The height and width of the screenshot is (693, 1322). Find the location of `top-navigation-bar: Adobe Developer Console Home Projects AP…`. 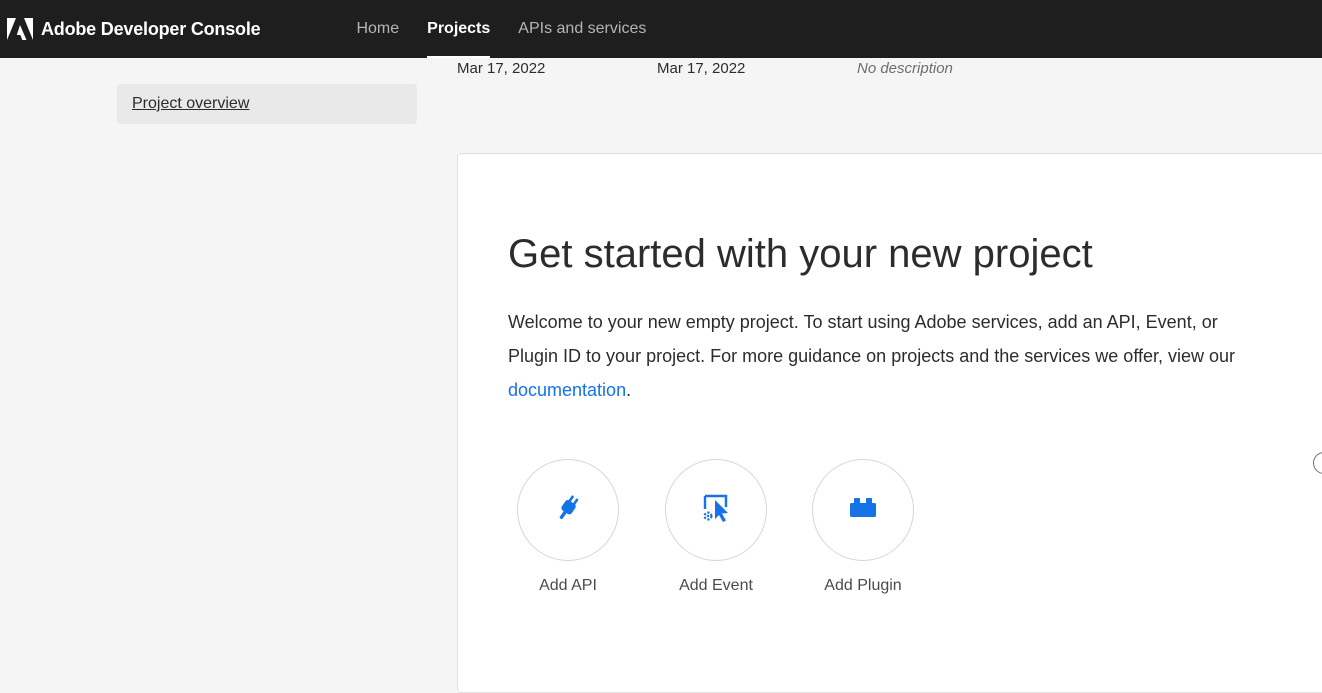

top-navigation-bar: Adobe Developer Console Home Projects AP… is located at coordinates (661, 29).